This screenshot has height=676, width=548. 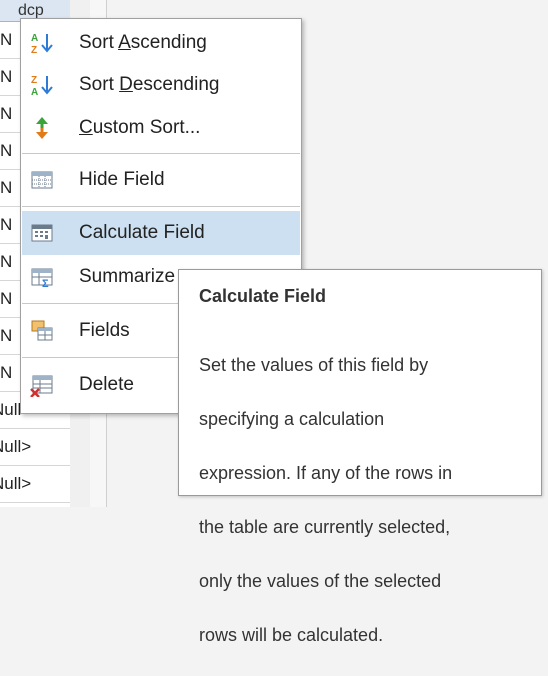 I want to click on custom-sort-icon, so click(x=42, y=128).